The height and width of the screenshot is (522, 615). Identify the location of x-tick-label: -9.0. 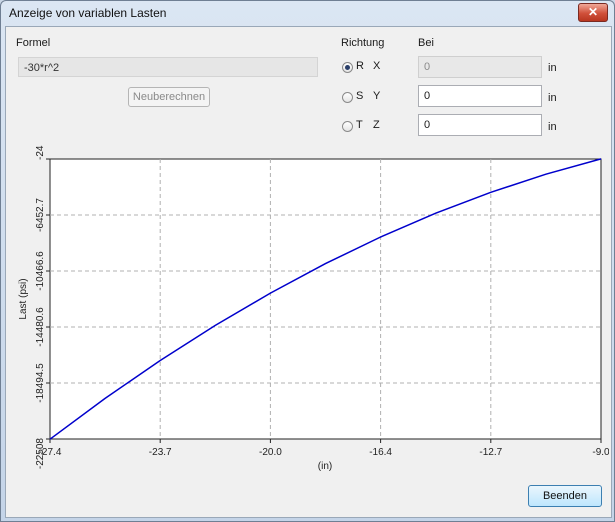
(600, 452).